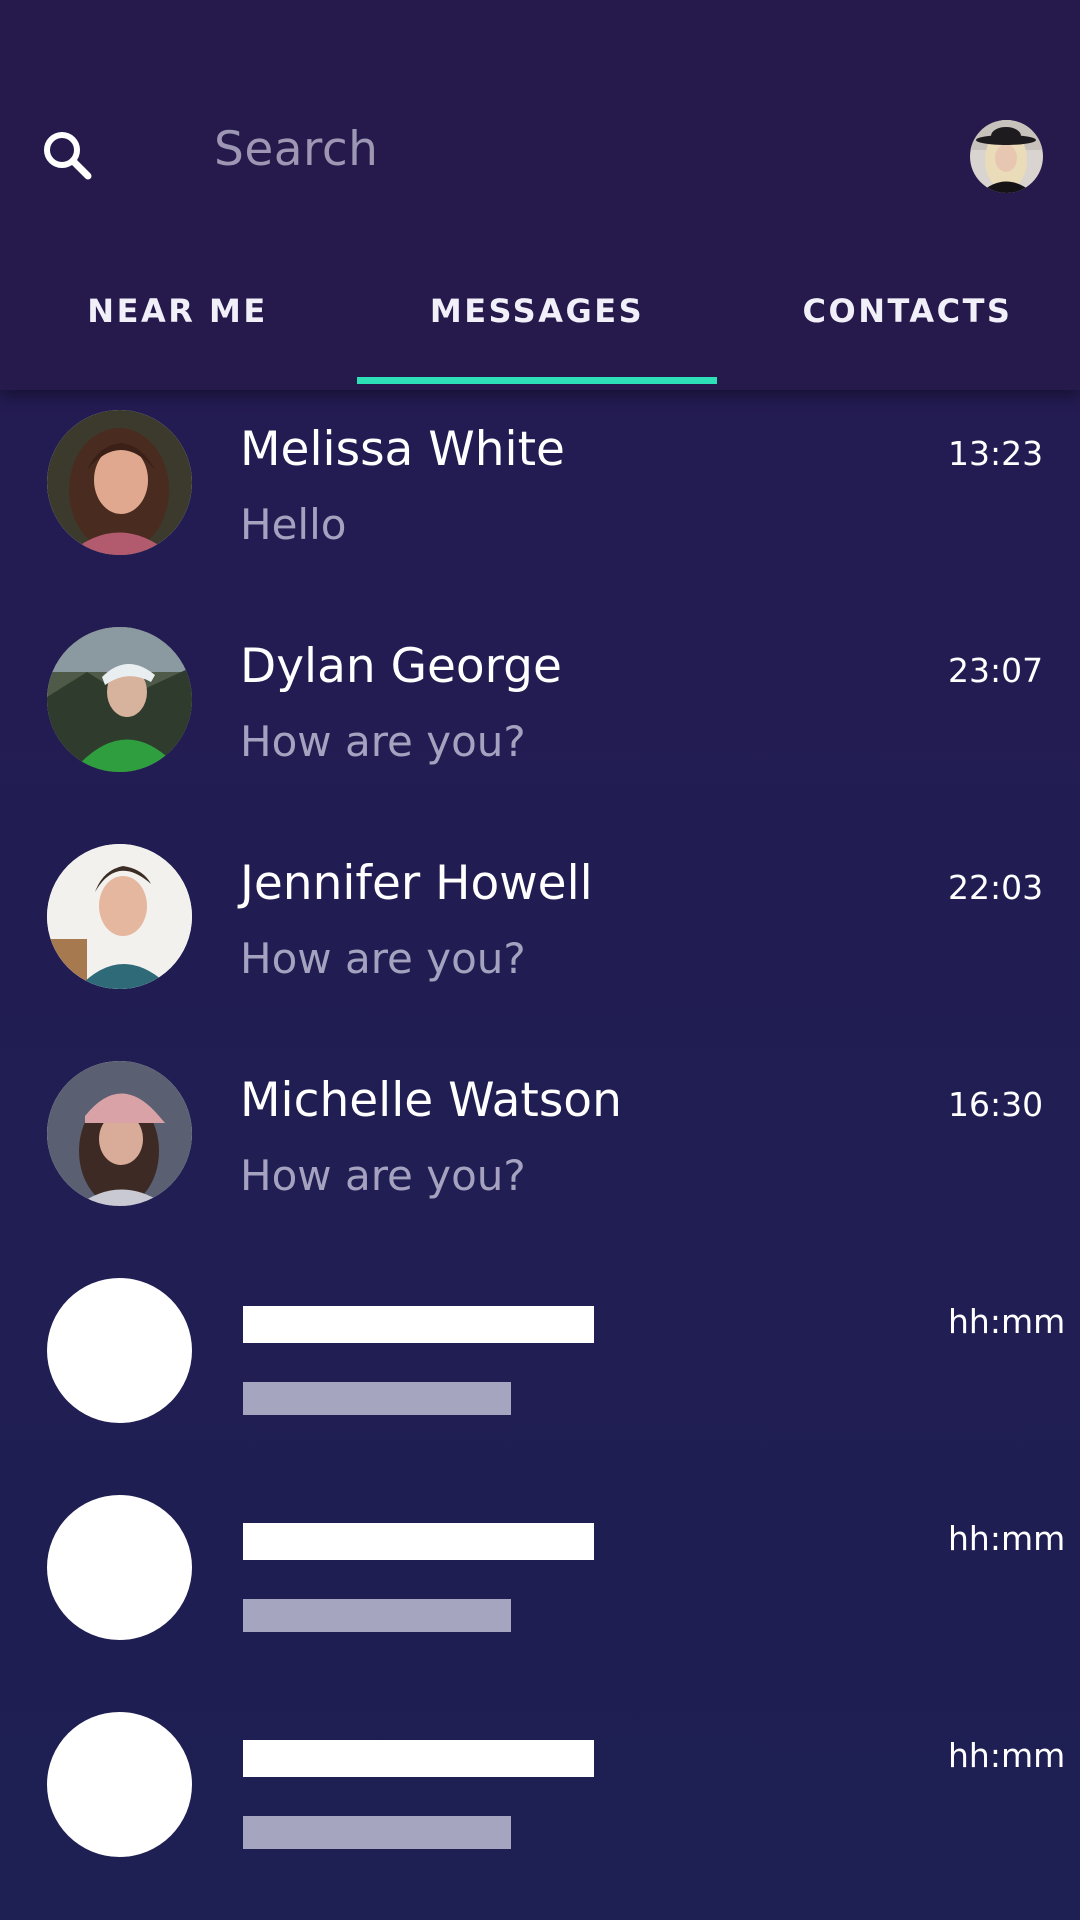  Describe the element at coordinates (296, 149) in the screenshot. I see `search-input: Search` at that location.